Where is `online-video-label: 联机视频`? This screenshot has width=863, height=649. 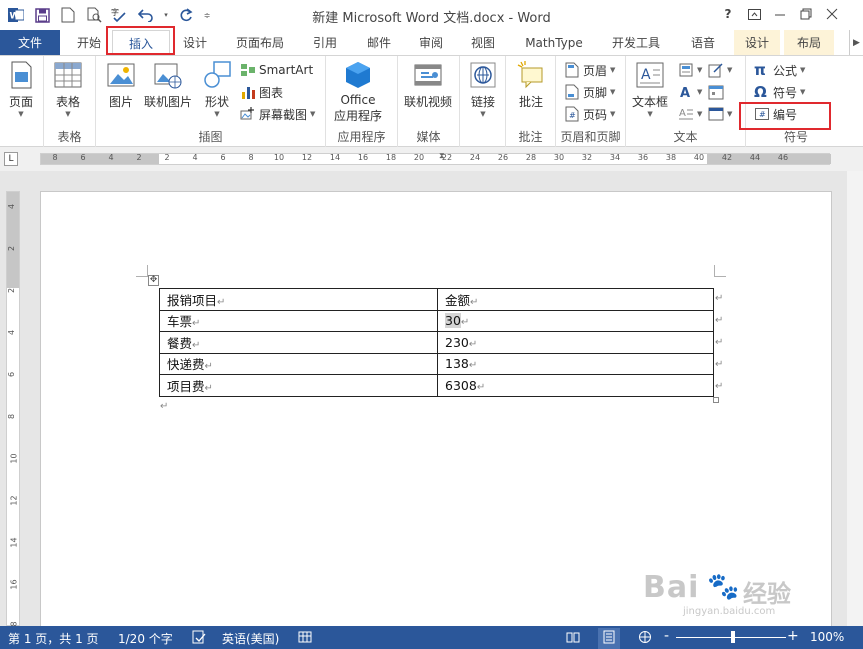
online-video-label: 联机视频 is located at coordinates (428, 102).